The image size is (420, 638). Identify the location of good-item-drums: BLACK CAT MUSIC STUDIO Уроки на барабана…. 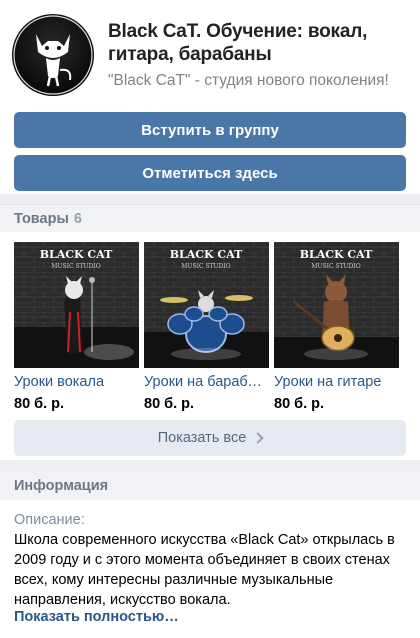
(206, 327).